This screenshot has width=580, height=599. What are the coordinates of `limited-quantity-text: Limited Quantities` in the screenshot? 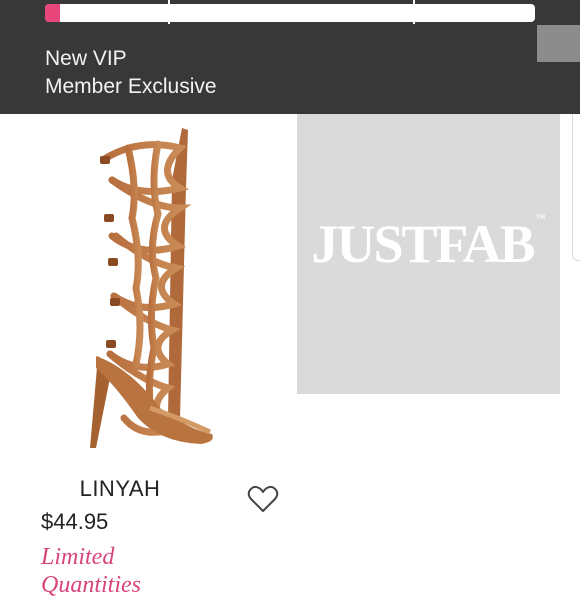 It's located at (91, 571).